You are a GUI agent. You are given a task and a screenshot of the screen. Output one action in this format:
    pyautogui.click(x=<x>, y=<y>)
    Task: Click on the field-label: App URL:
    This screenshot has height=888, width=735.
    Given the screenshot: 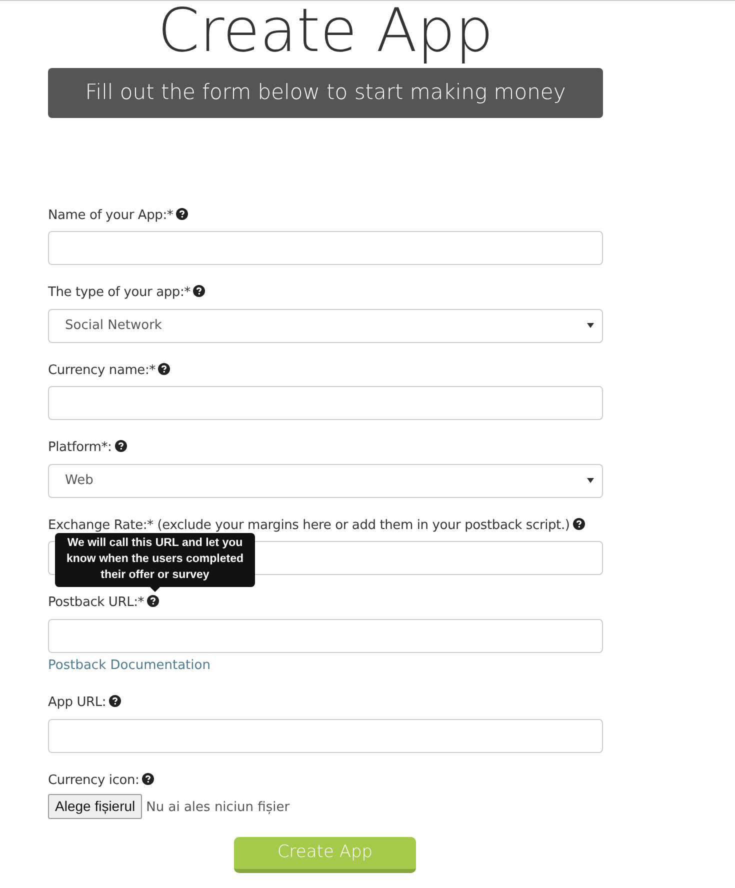 What is the action you would take?
    pyautogui.click(x=77, y=702)
    